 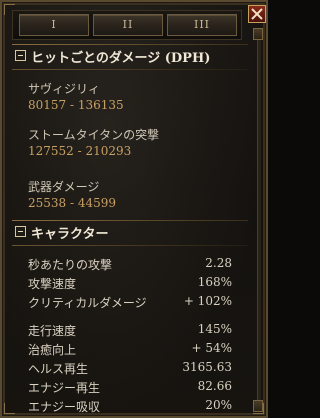 I want to click on character-section-header: キャラクター, so click(x=130, y=232).